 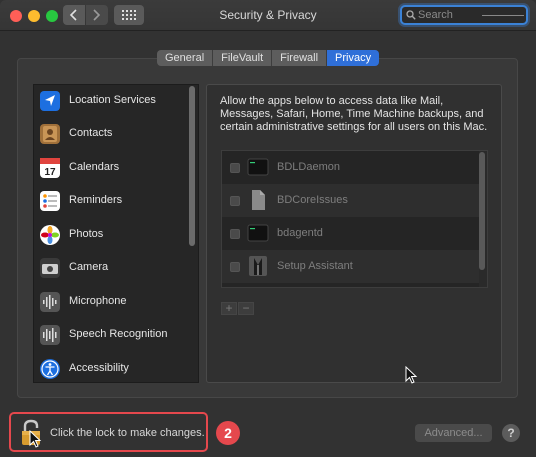 What do you see at coordinates (50, 335) in the screenshot?
I see `speech-waveform-icon` at bounding box center [50, 335].